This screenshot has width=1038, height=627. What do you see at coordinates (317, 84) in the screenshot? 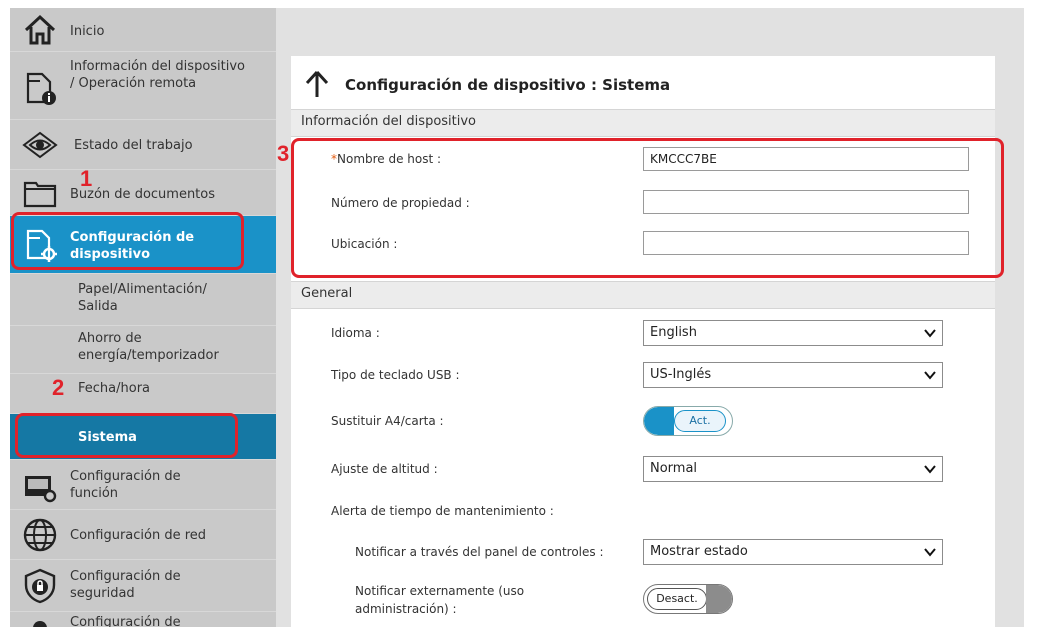
I see `up-arrow-icon` at bounding box center [317, 84].